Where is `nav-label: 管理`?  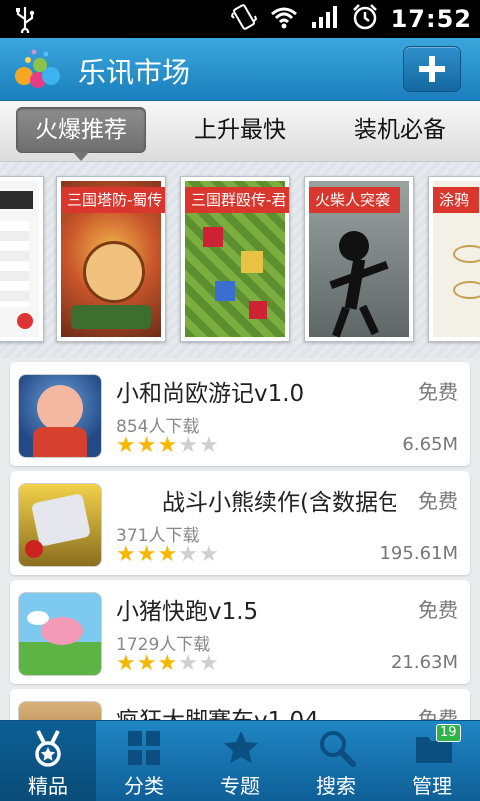
nav-label: 管理 is located at coordinates (432, 786).